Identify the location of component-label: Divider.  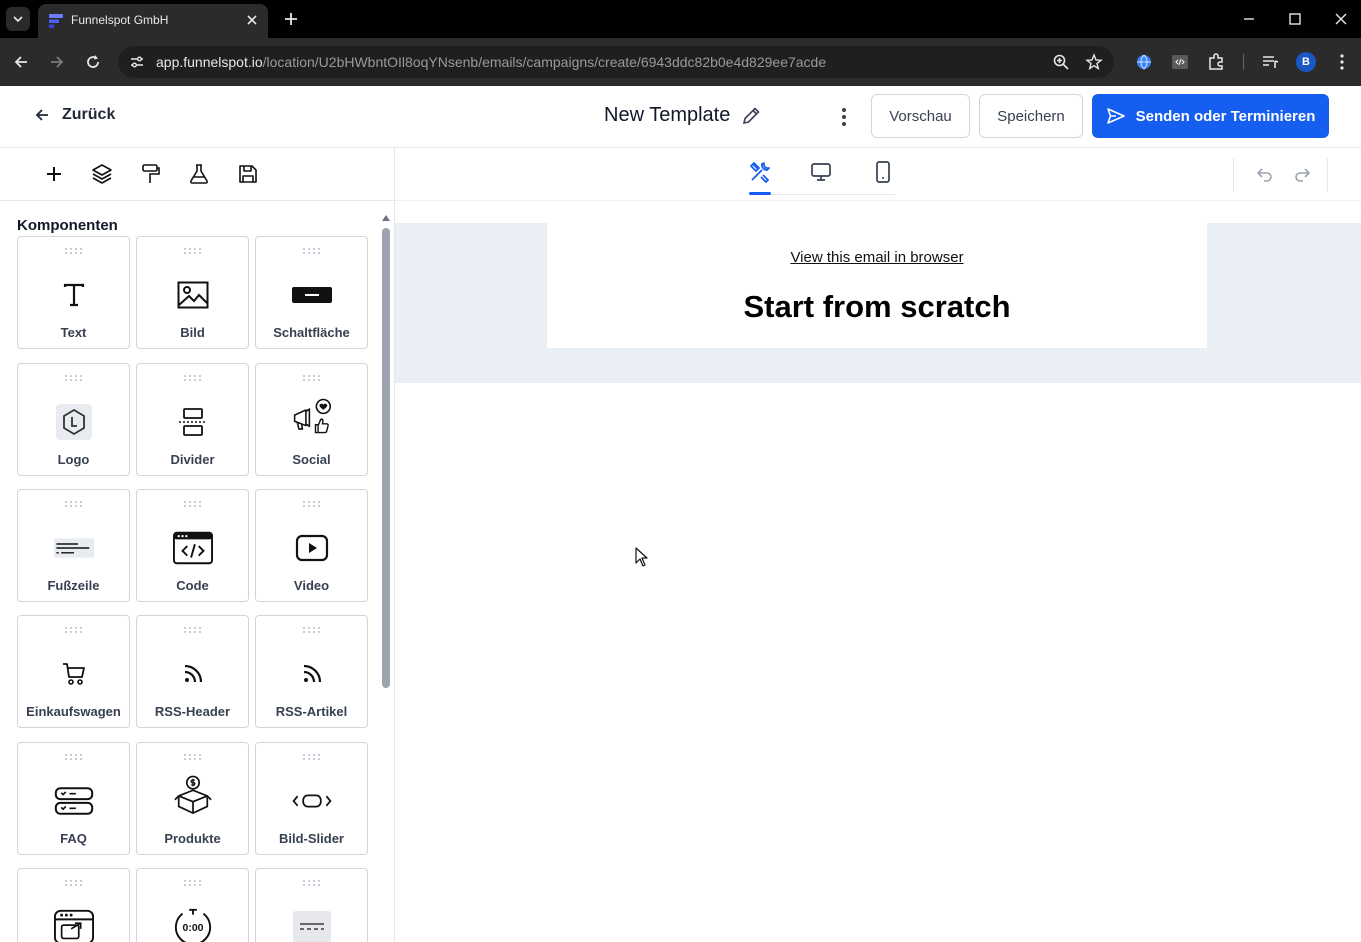
(192, 459).